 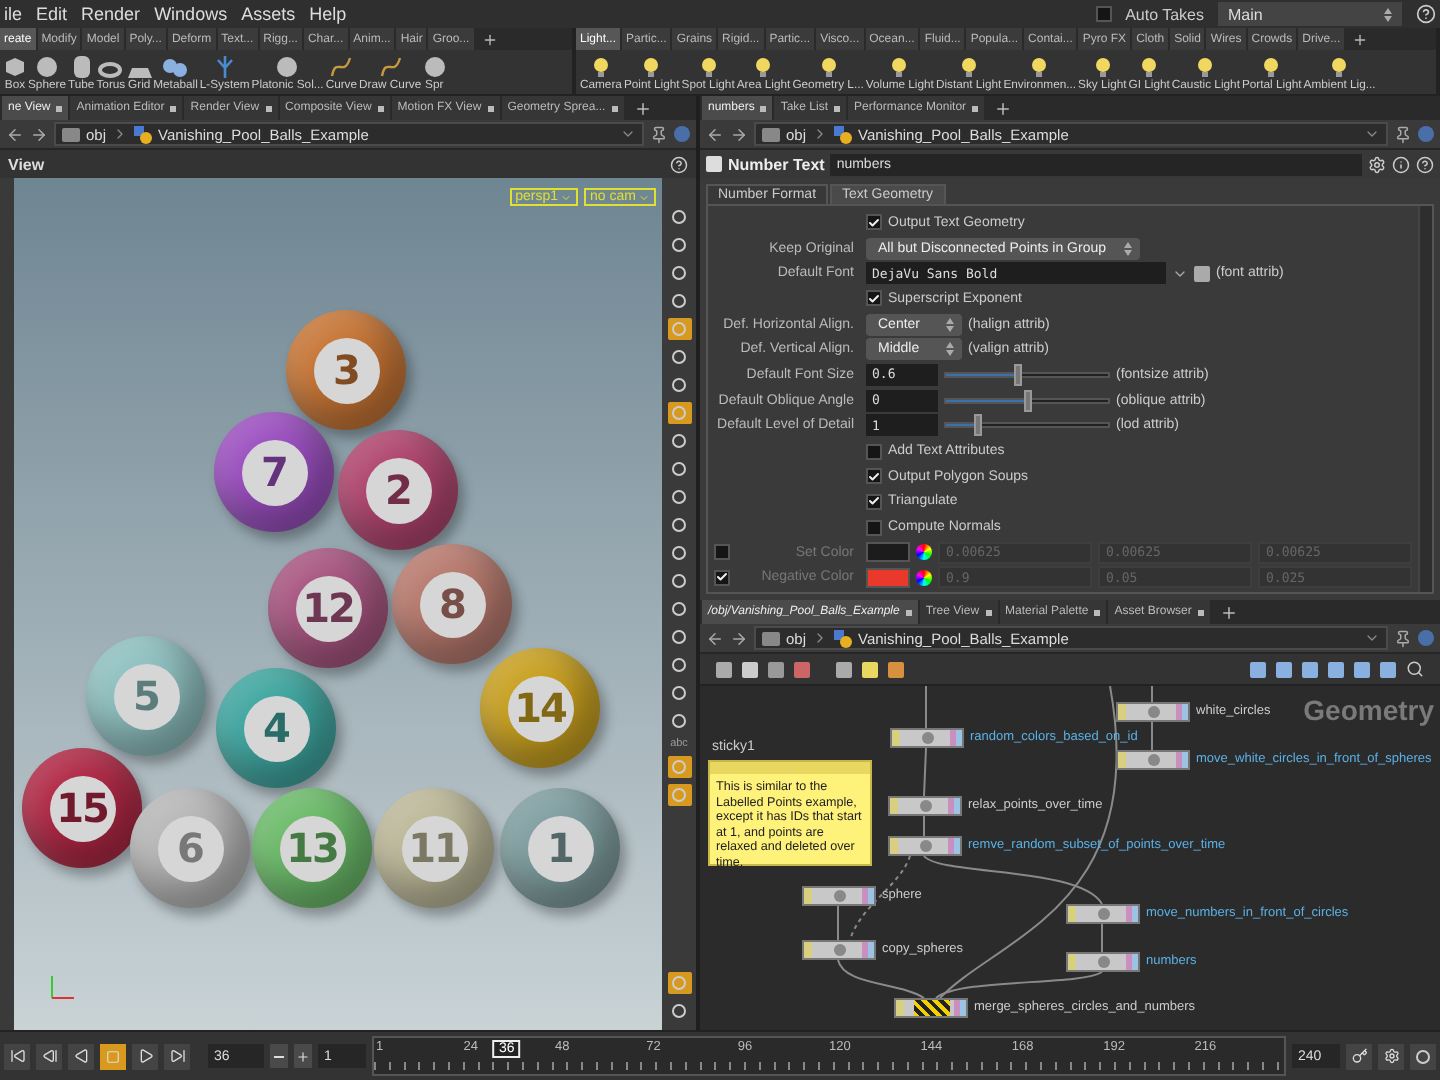 I want to click on menu-item: ile, so click(x=13, y=14).